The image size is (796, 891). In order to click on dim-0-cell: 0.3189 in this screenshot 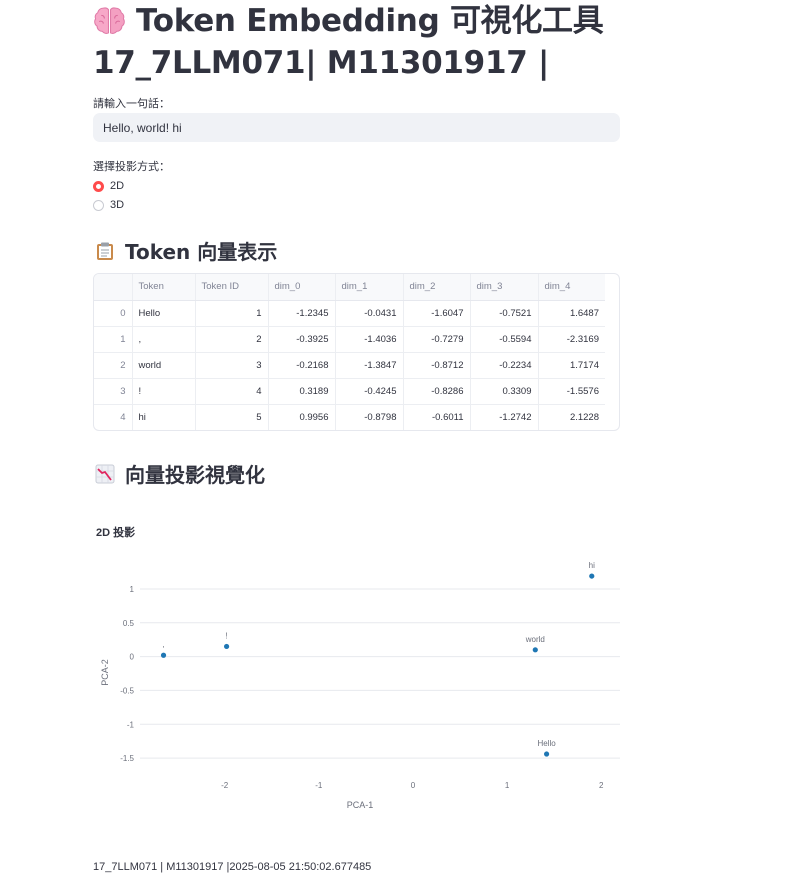, I will do `click(302, 391)`.